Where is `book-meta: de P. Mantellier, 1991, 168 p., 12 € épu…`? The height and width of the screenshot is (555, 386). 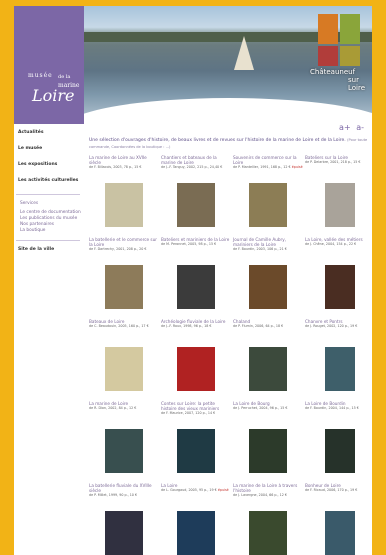
book-meta: de P. Mantellier, 1991, 168 p., 12 € épu… is located at coordinates (268, 167).